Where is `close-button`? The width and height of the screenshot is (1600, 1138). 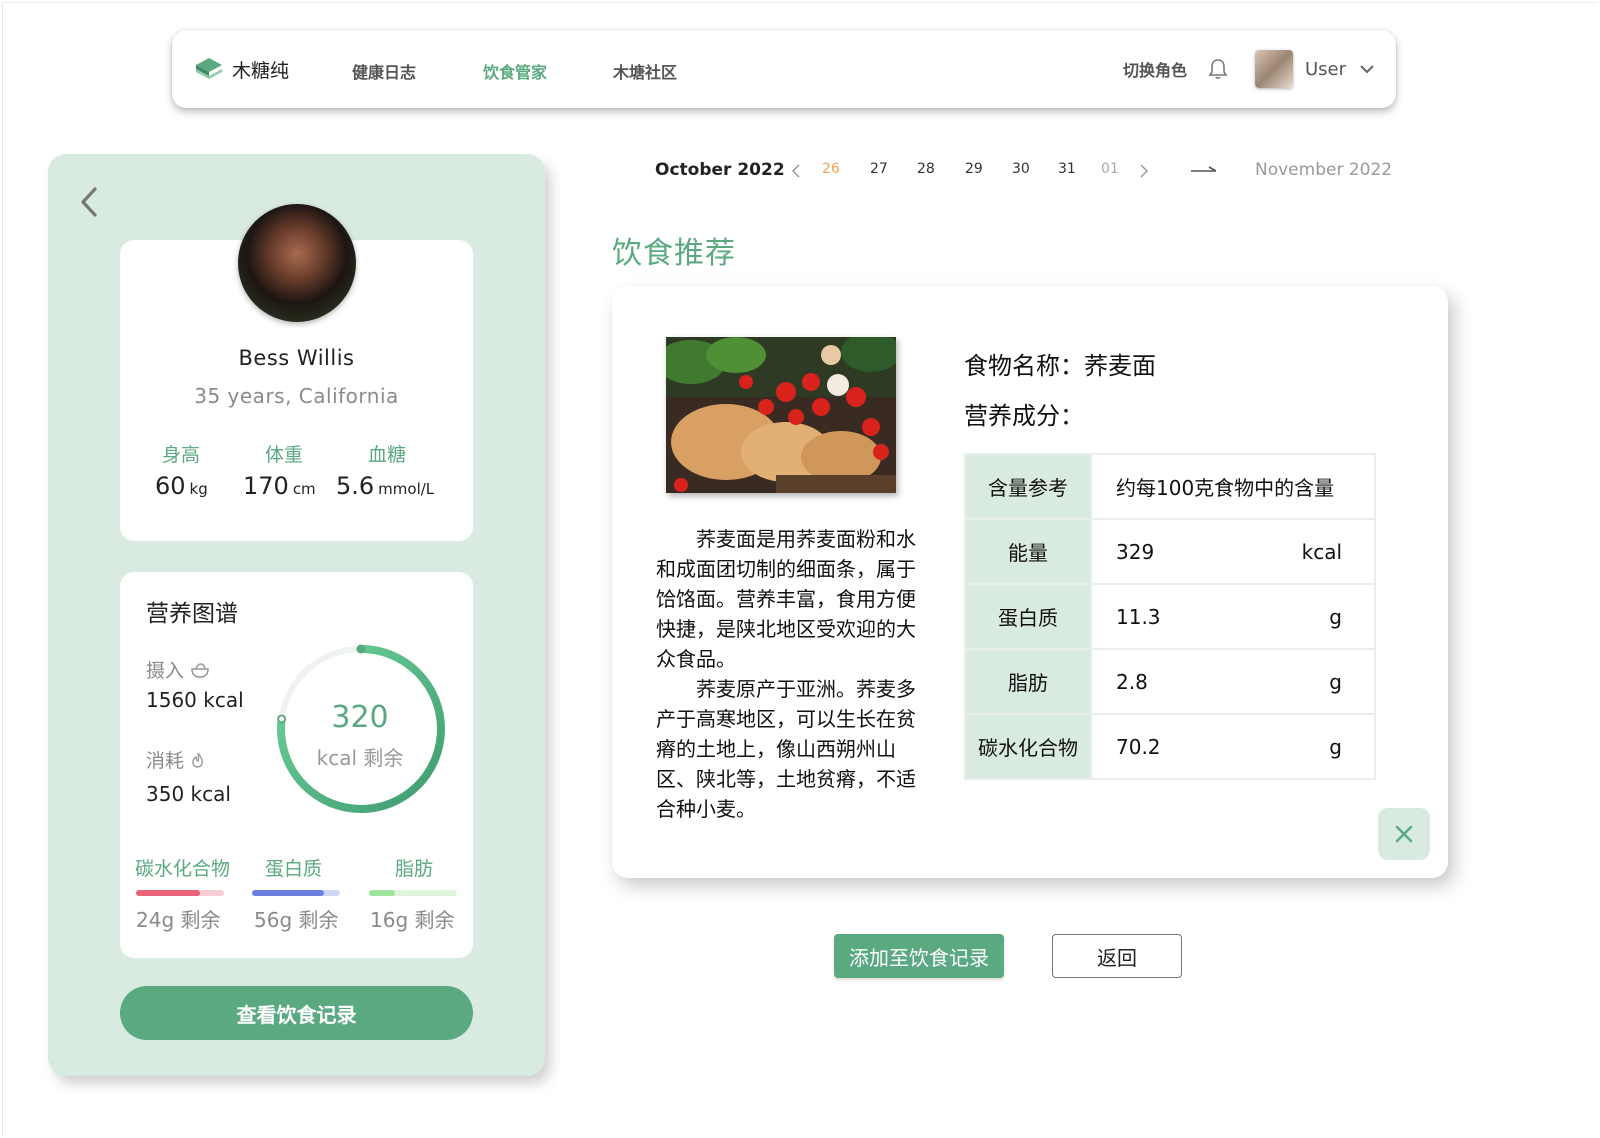
close-button is located at coordinates (1404, 834).